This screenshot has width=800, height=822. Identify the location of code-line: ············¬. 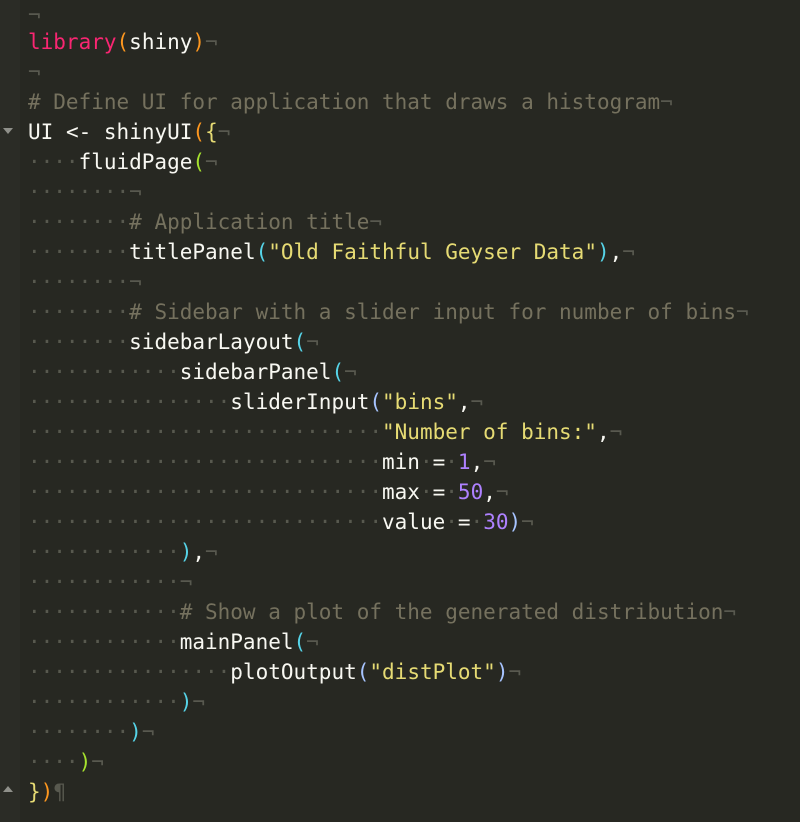
(110, 582).